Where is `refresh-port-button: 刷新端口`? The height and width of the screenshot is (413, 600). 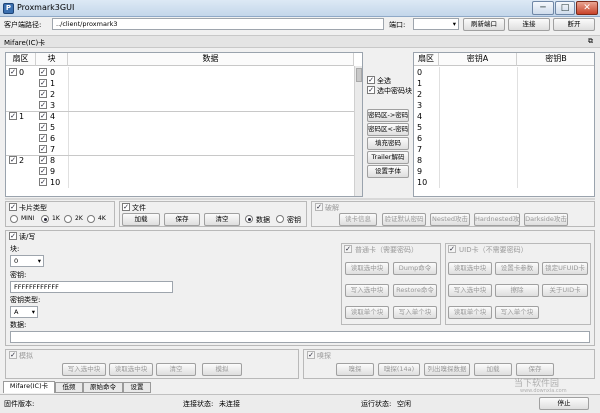 refresh-port-button: 刷新端口 is located at coordinates (484, 24).